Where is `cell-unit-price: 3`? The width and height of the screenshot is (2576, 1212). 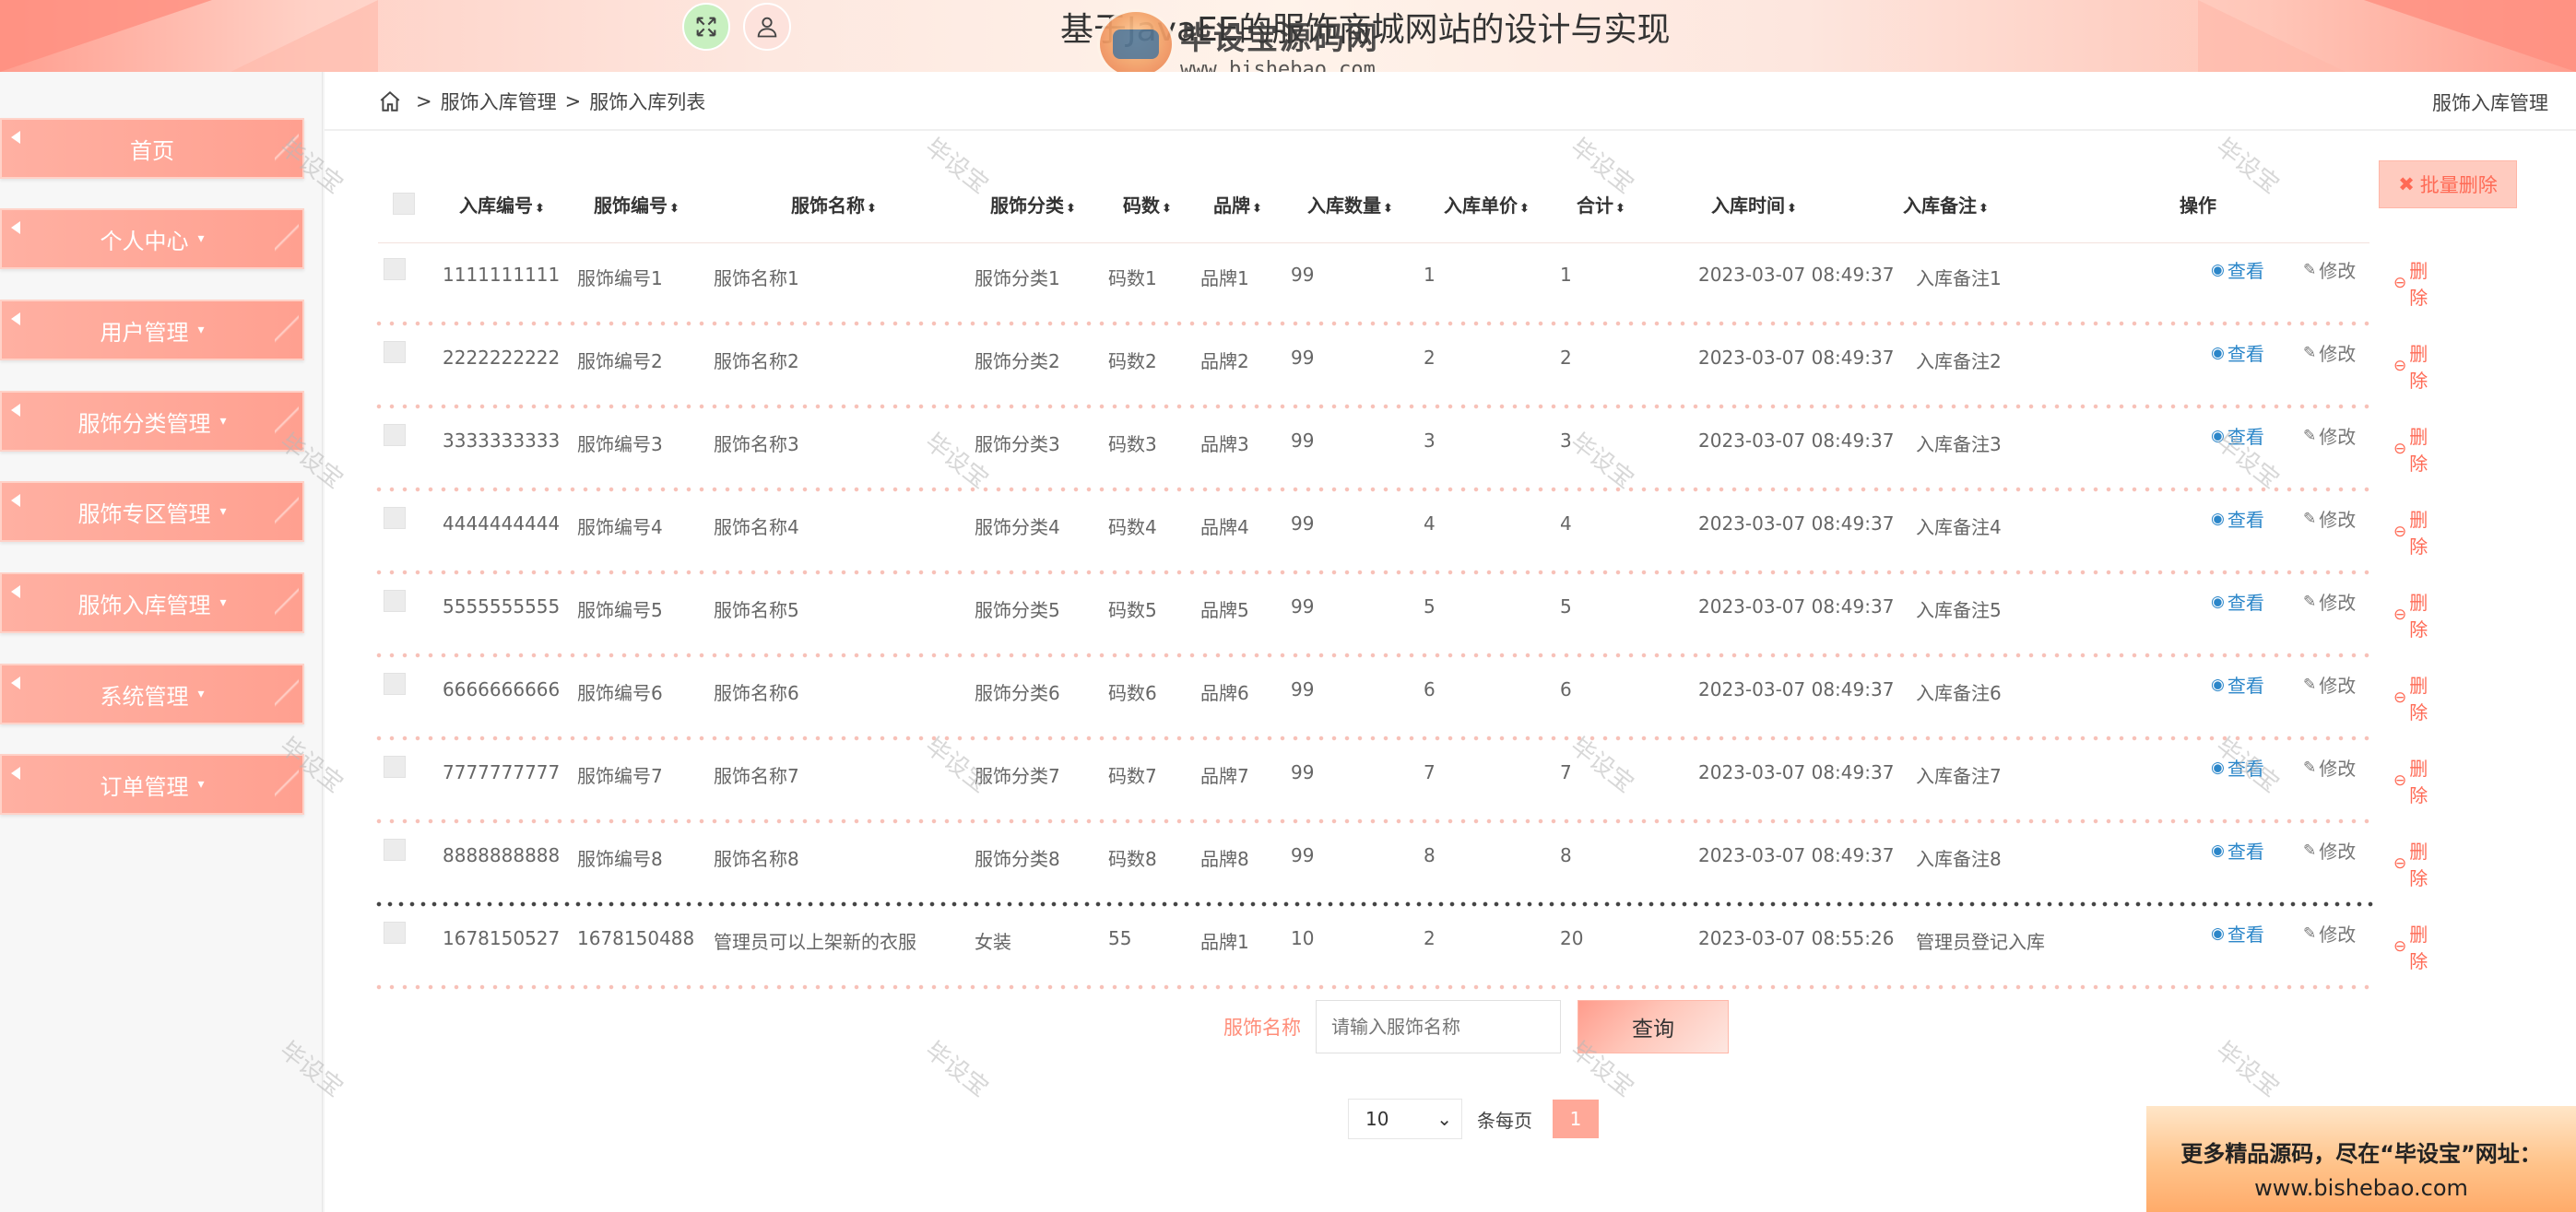
cell-unit-price: 3 is located at coordinates (1430, 440).